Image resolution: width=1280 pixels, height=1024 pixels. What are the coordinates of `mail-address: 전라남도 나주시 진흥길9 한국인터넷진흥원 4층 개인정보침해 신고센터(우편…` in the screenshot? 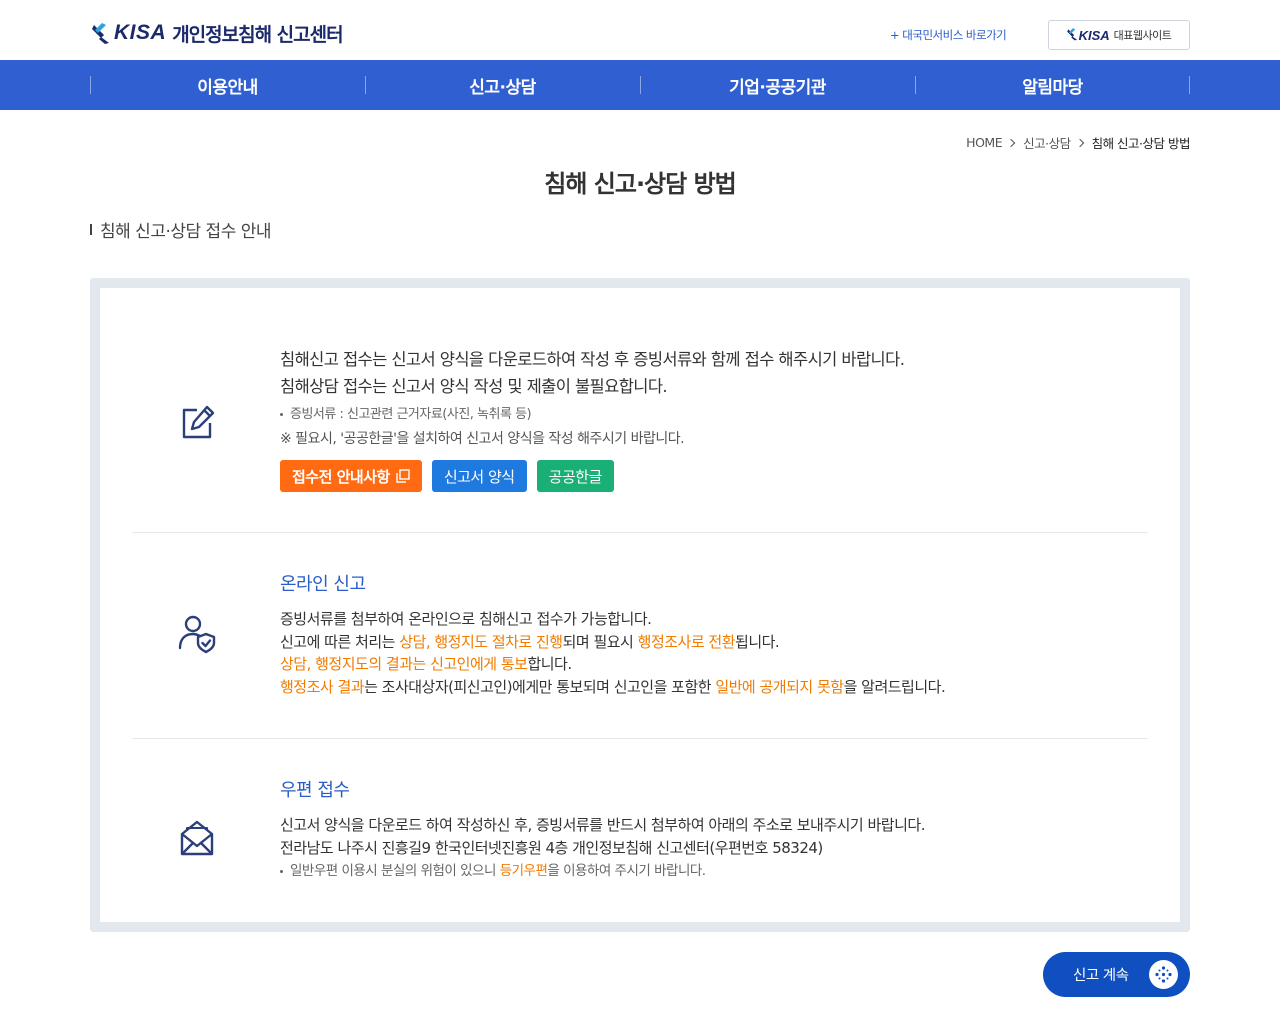 It's located at (551, 847).